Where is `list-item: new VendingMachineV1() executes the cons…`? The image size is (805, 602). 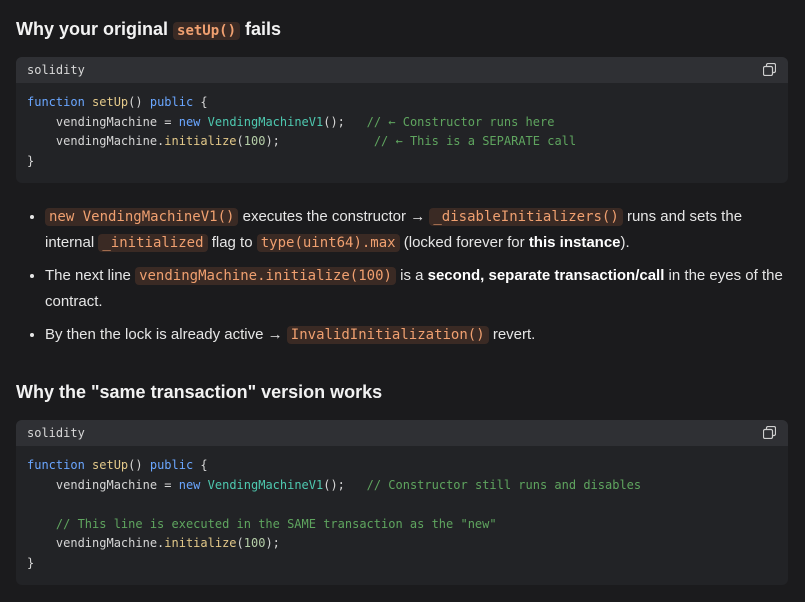
list-item: new VendingMachineV1() executes the cons… is located at coordinates (415, 230).